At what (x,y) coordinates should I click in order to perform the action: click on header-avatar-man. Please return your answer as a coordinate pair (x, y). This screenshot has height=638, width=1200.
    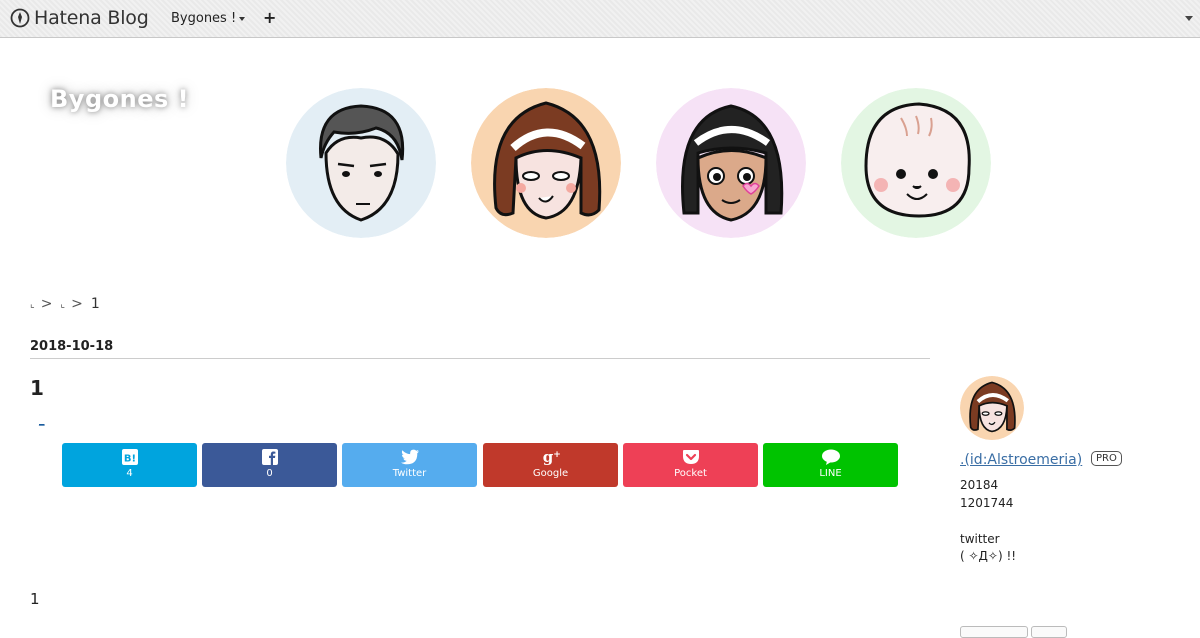
    Looking at the image, I should click on (361, 163).